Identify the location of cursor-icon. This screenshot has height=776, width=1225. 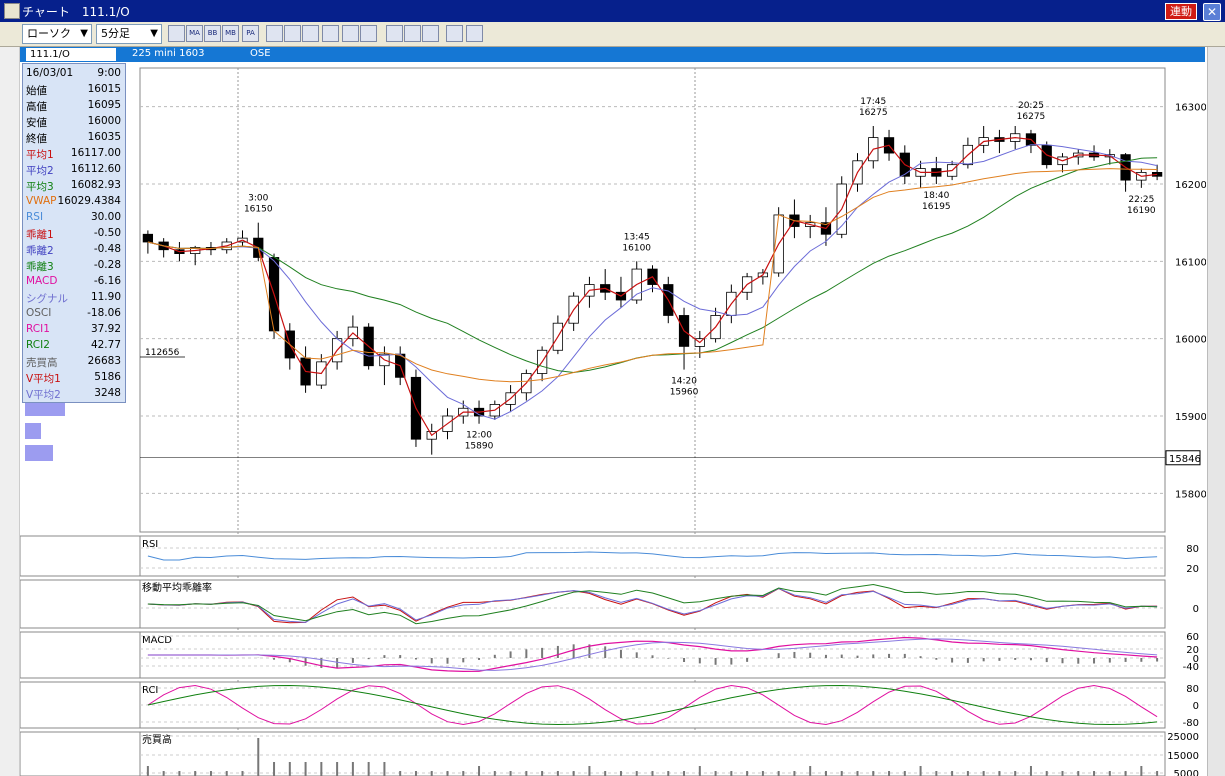
(412, 33).